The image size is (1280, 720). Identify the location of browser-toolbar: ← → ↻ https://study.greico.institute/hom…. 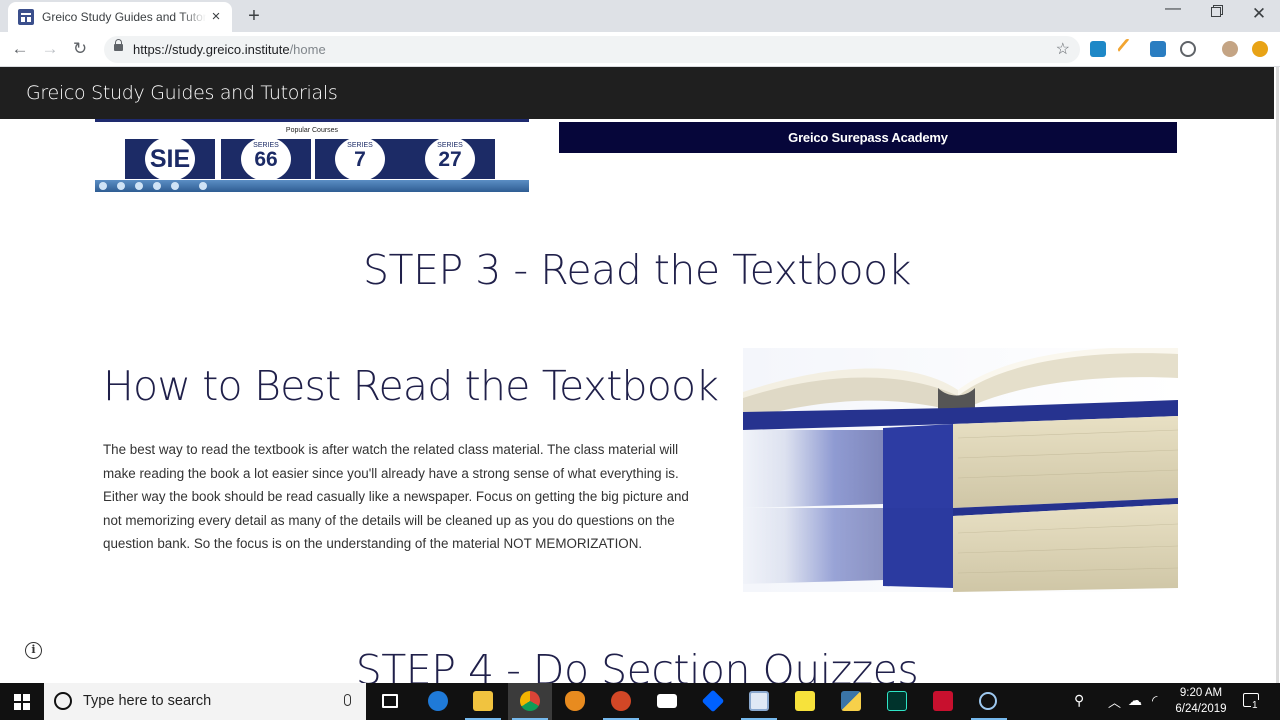
(640, 49).